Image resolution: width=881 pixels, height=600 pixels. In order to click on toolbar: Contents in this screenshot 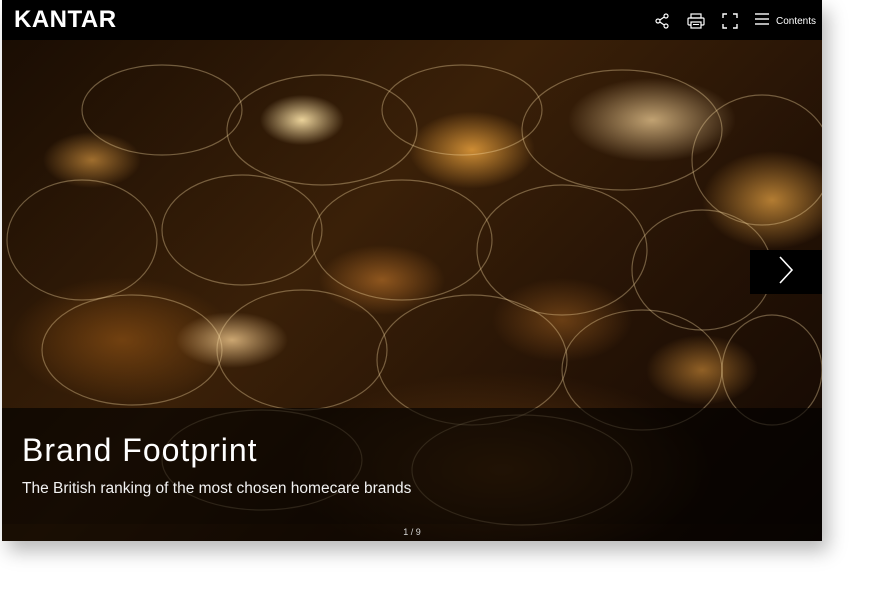, I will do `click(734, 21)`.